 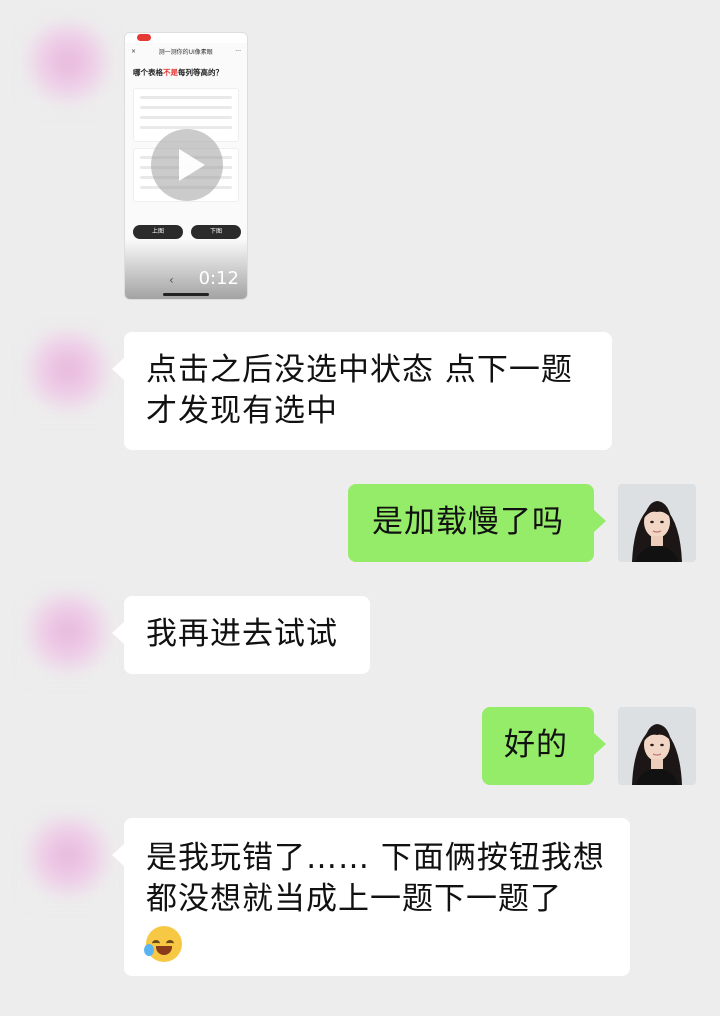 I want to click on message-text: 点击之后没选中状态 点下一题才发现有选中, so click(x=359, y=390).